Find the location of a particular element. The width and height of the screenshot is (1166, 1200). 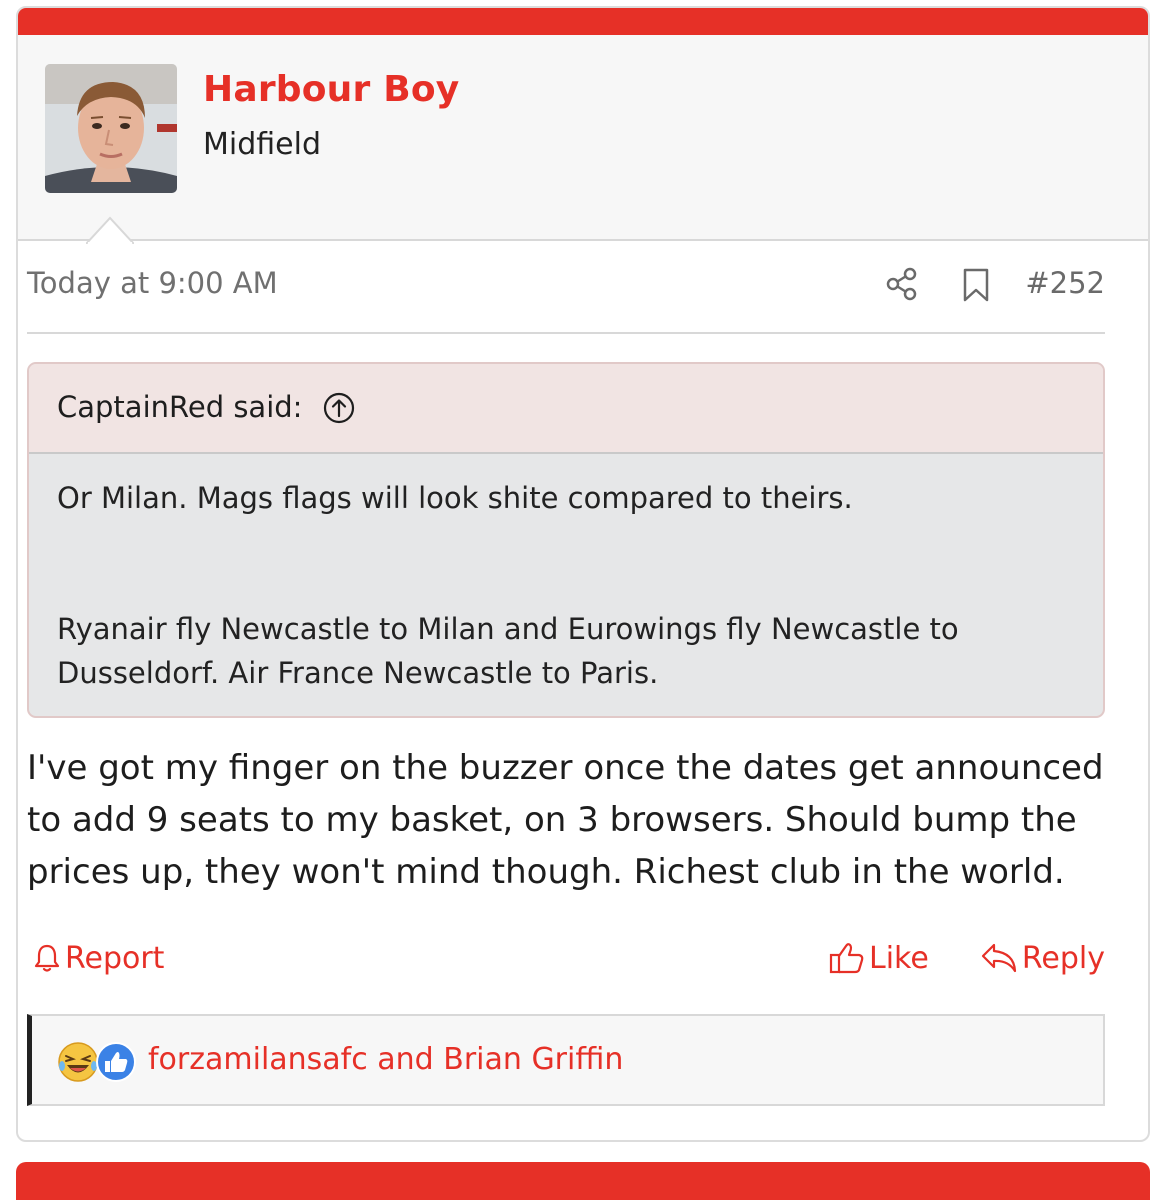

reply-button: Reply is located at coordinates (1042, 958).